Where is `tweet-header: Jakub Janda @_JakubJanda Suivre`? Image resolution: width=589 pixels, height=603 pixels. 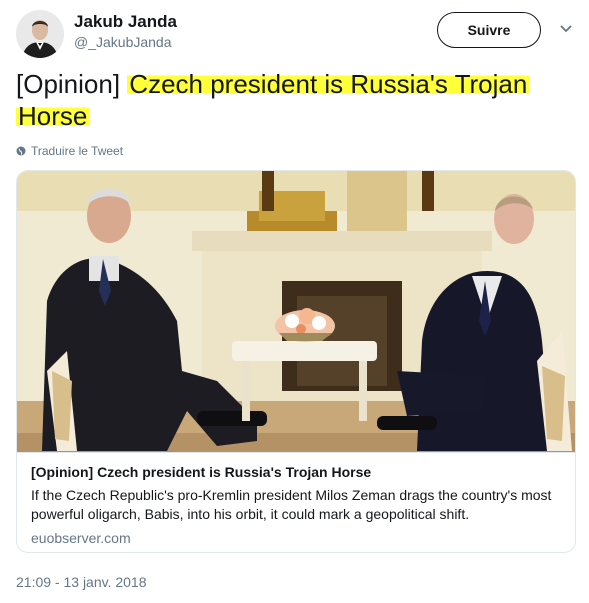 tweet-header: Jakub Janda @_JakubJanda Suivre is located at coordinates (296, 34).